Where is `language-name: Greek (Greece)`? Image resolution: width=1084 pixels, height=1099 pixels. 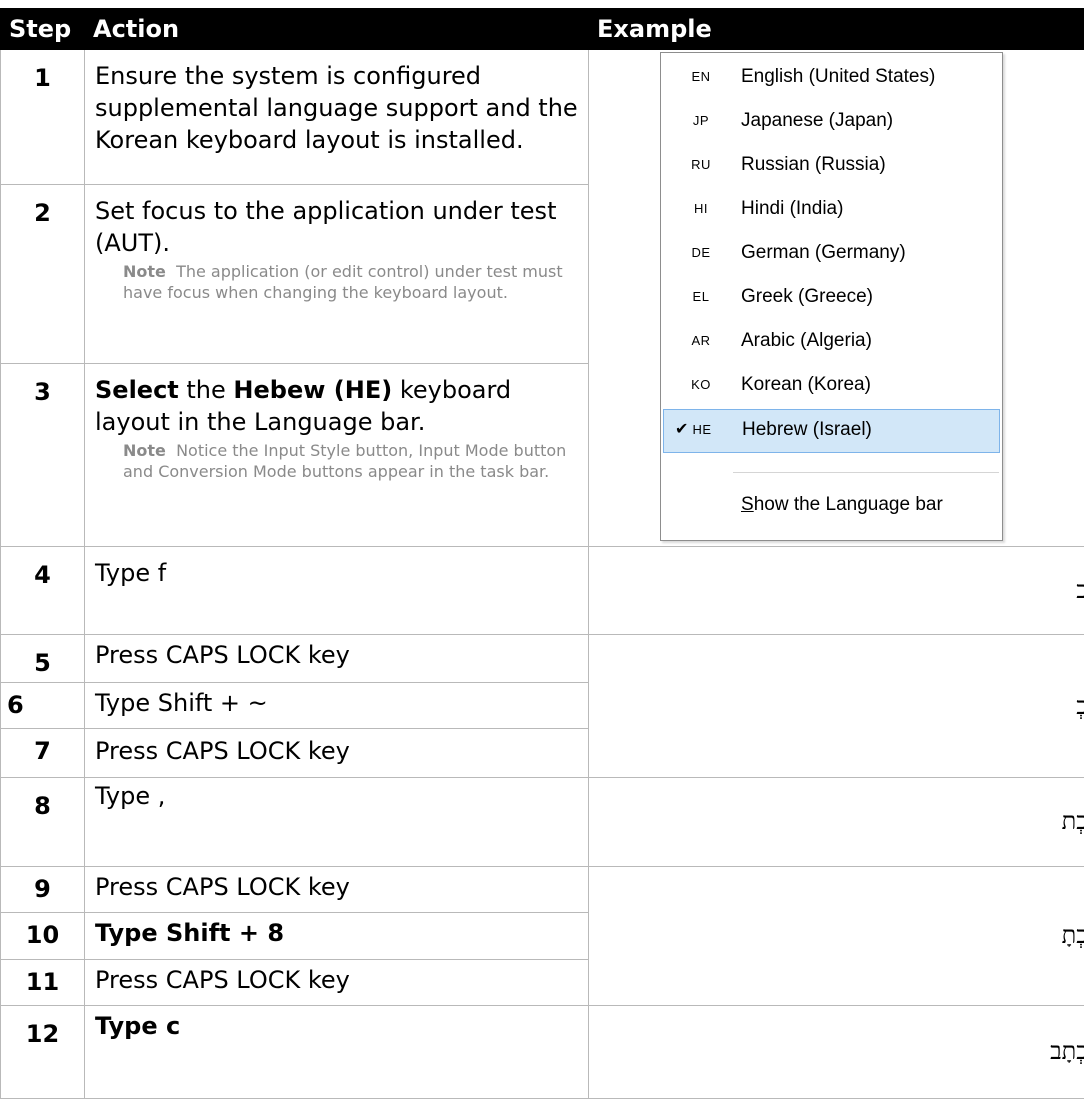
language-name: Greek (Greece) is located at coordinates (807, 296).